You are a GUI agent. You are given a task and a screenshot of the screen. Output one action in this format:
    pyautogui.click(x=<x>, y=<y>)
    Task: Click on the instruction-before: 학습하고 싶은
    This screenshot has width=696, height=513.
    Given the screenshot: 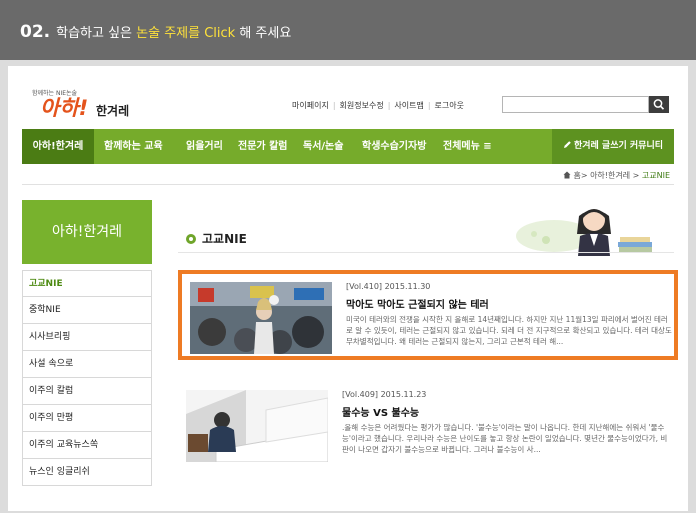 What is the action you would take?
    pyautogui.click(x=96, y=33)
    